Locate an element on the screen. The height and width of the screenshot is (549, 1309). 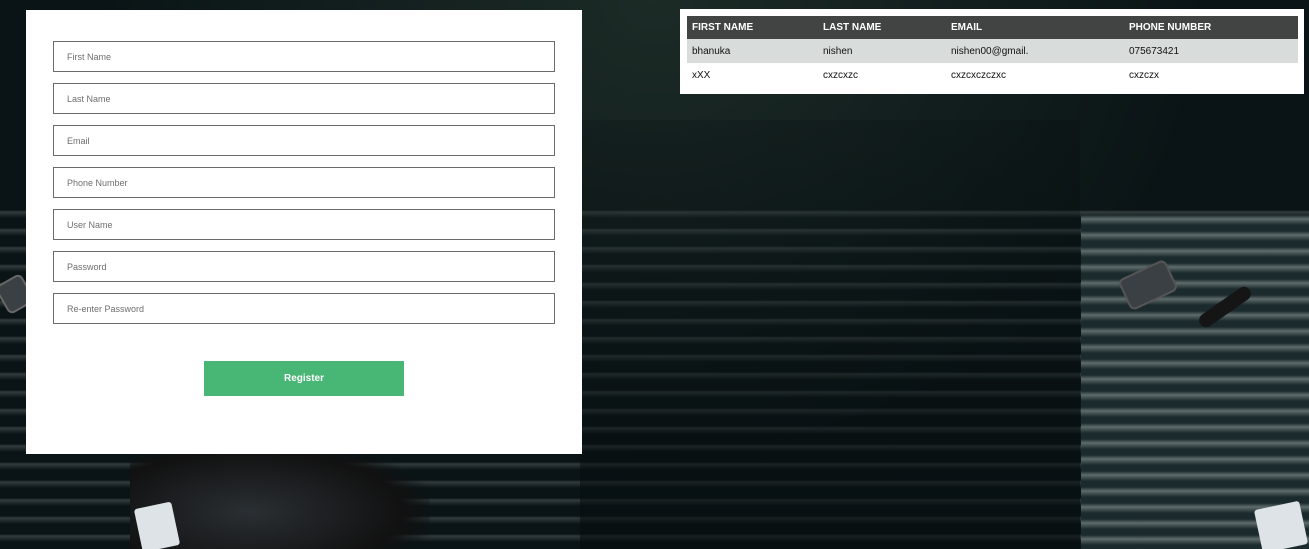
register-button: Register is located at coordinates (304, 378).